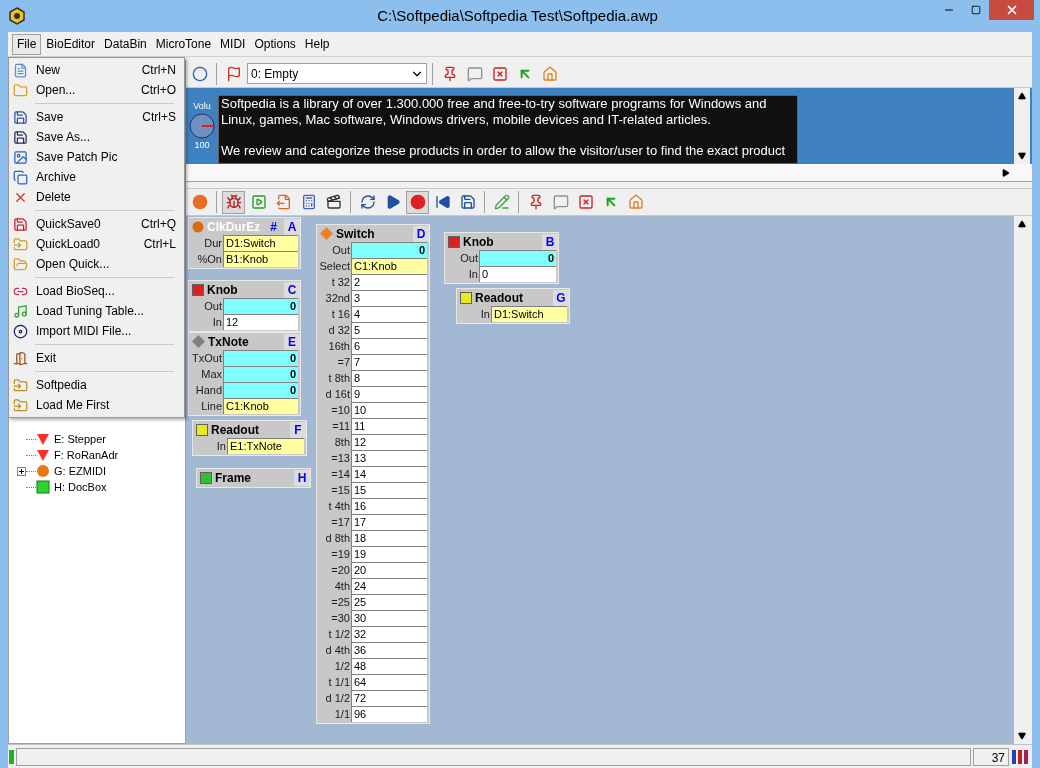 Image resolution: width=1040 pixels, height=768 pixels. I want to click on menu-item: File, so click(27, 44).